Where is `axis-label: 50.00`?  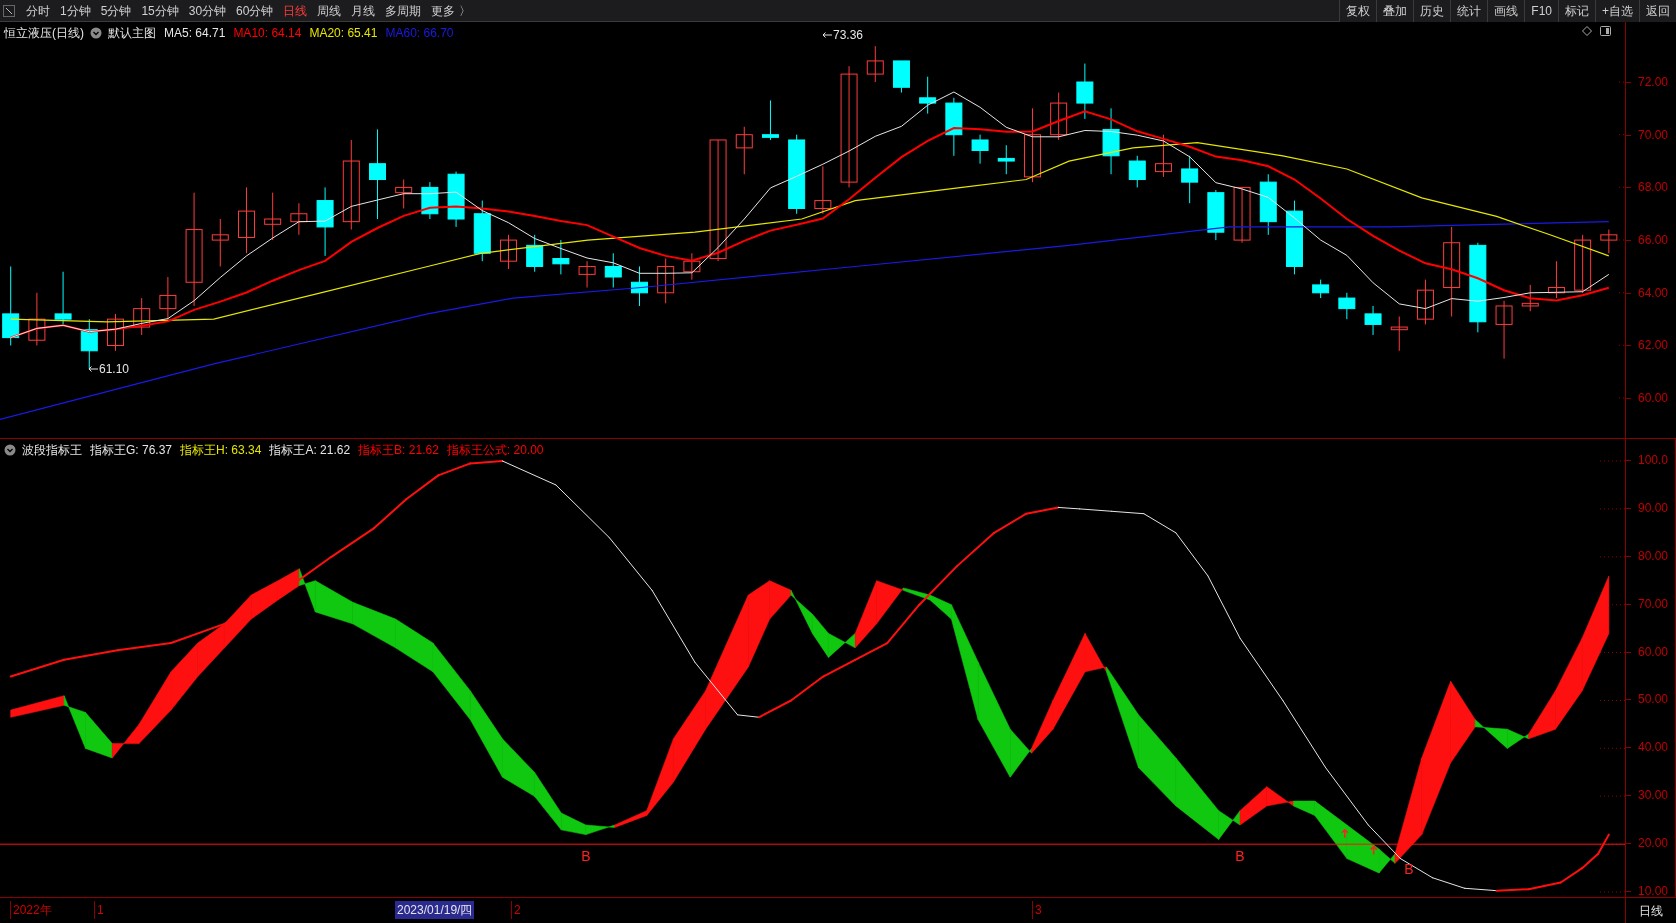
axis-label: 50.00 is located at coordinates (1653, 699).